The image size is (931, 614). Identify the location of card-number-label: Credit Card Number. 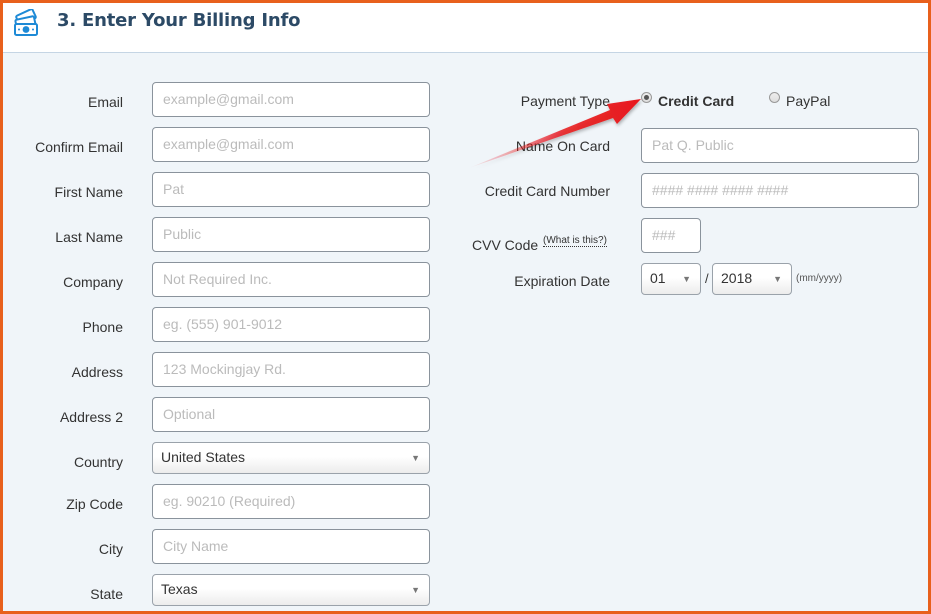
(547, 191).